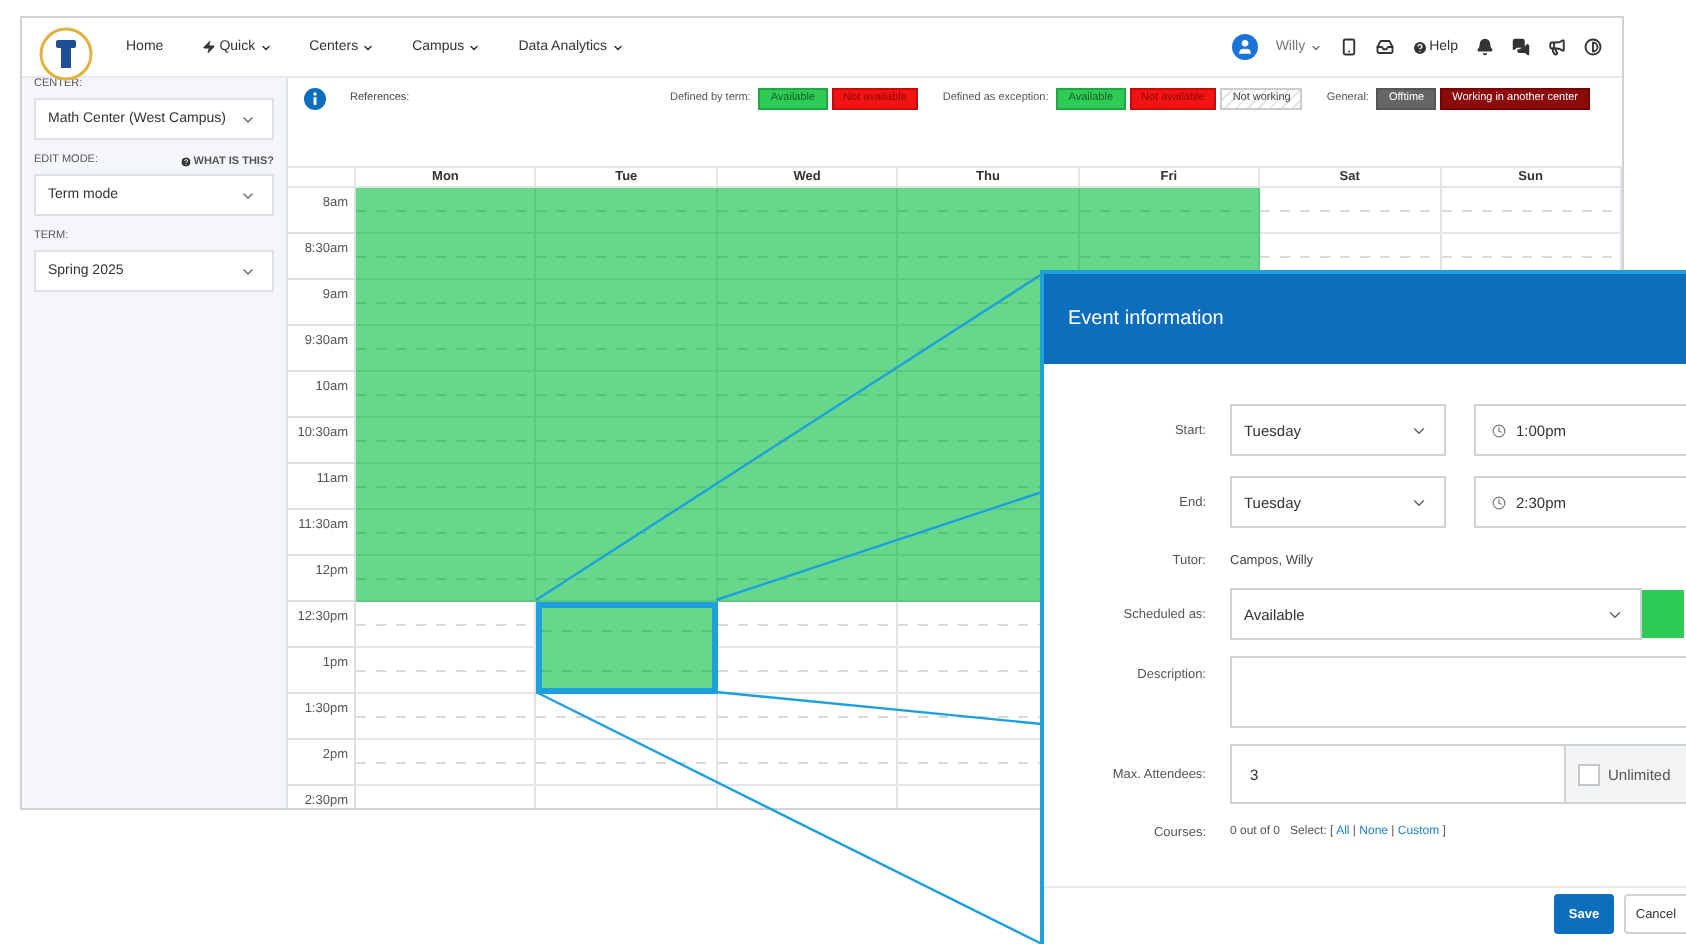 The image size is (1686, 944). Describe the element at coordinates (1146, 319) in the screenshot. I see `dialog-title: Event information` at that location.